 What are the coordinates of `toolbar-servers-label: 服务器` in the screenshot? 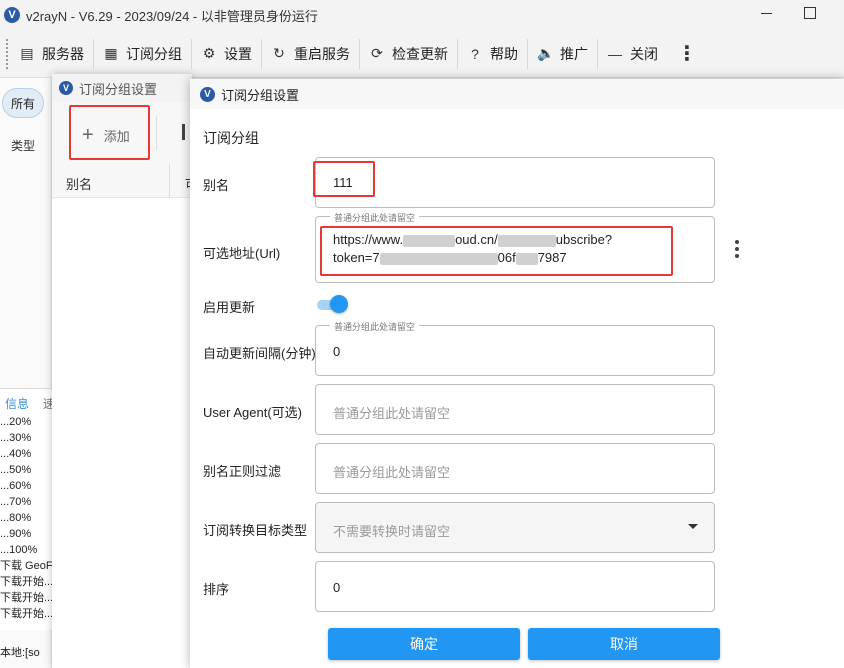 It's located at (63, 53).